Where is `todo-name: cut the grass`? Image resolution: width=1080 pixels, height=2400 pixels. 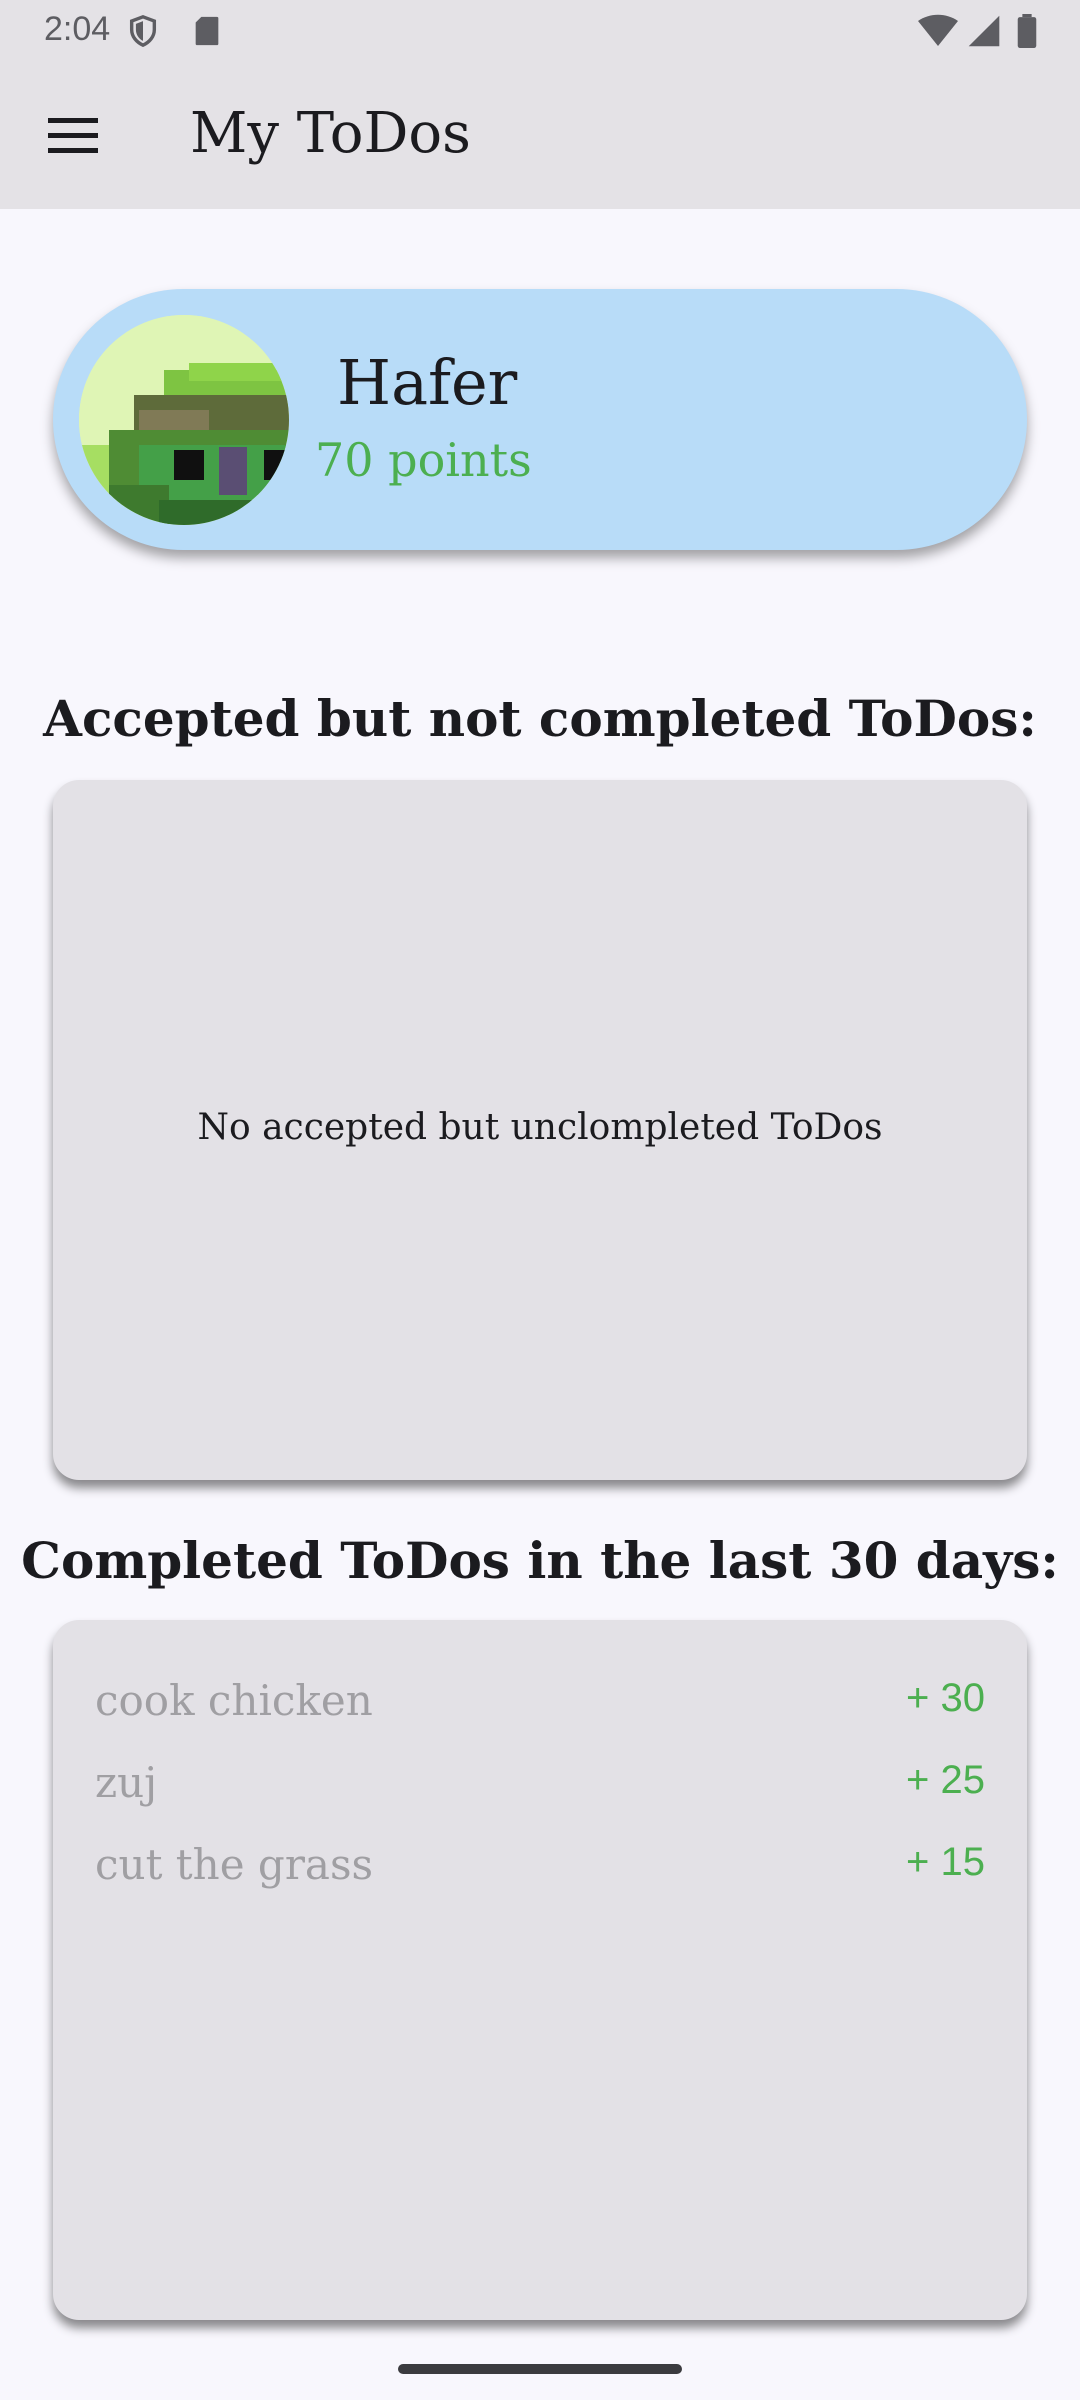 todo-name: cut the grass is located at coordinates (234, 1864).